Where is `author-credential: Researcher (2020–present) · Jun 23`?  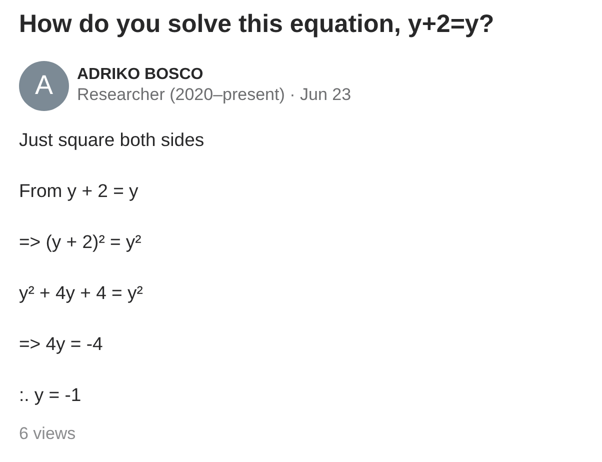
author-credential: Researcher (2020–present) · Jun 23 is located at coordinates (214, 95).